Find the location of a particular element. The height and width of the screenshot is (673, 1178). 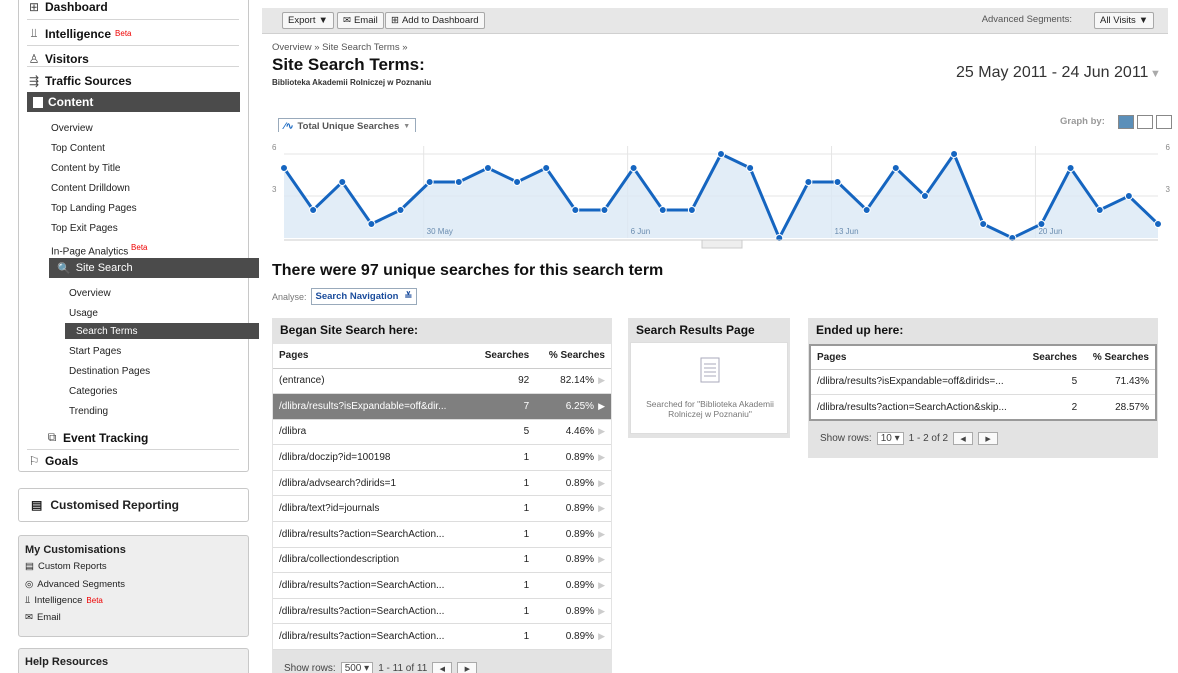

table-row: /dlibra/doczip?id=100198 1 0.89% ▶ is located at coordinates (442, 457).